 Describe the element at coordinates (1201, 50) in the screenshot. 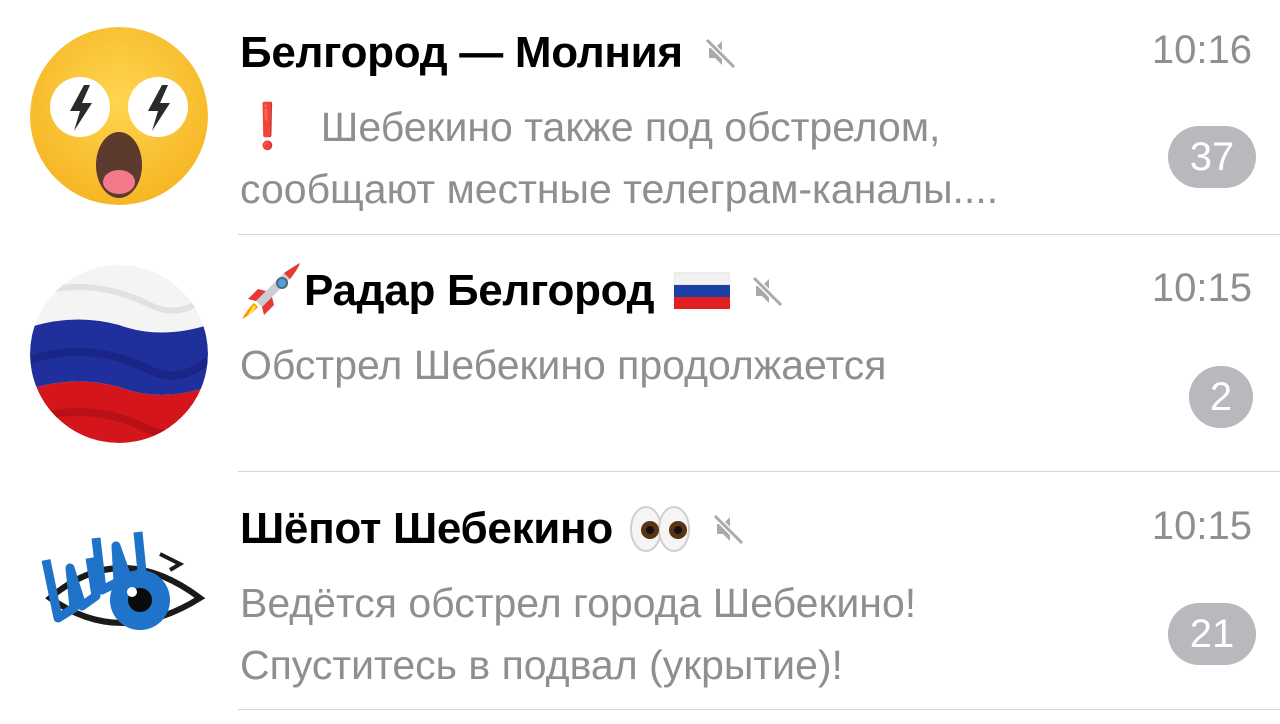

I see `chat-time: 10:16` at that location.